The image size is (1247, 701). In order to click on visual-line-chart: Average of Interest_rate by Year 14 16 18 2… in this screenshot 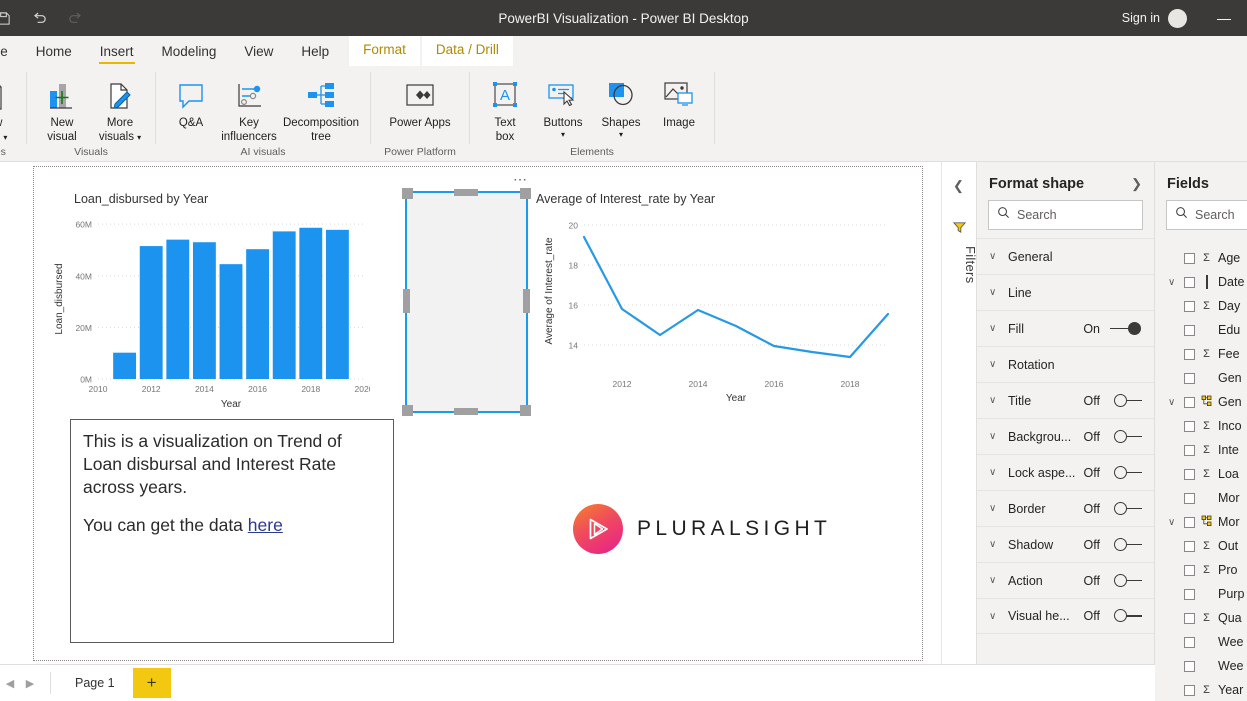, I will do `click(714, 297)`.